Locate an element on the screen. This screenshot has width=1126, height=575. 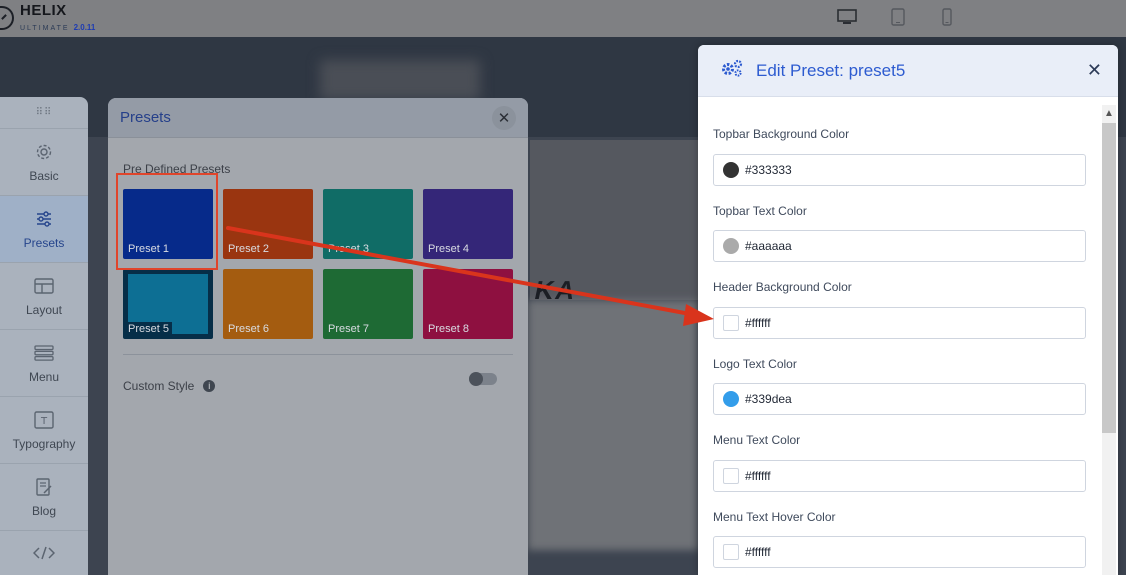
preset-swatch-6: Preset 6 is located at coordinates (268, 304).